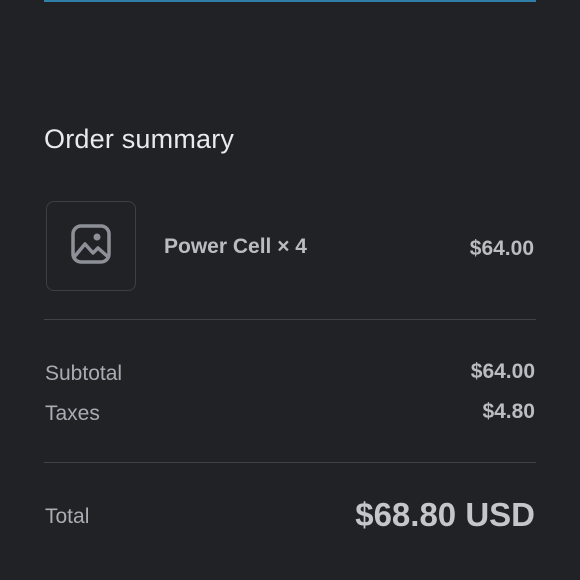  Describe the element at coordinates (501, 248) in the screenshot. I see `line-item-price: $64.00` at that location.